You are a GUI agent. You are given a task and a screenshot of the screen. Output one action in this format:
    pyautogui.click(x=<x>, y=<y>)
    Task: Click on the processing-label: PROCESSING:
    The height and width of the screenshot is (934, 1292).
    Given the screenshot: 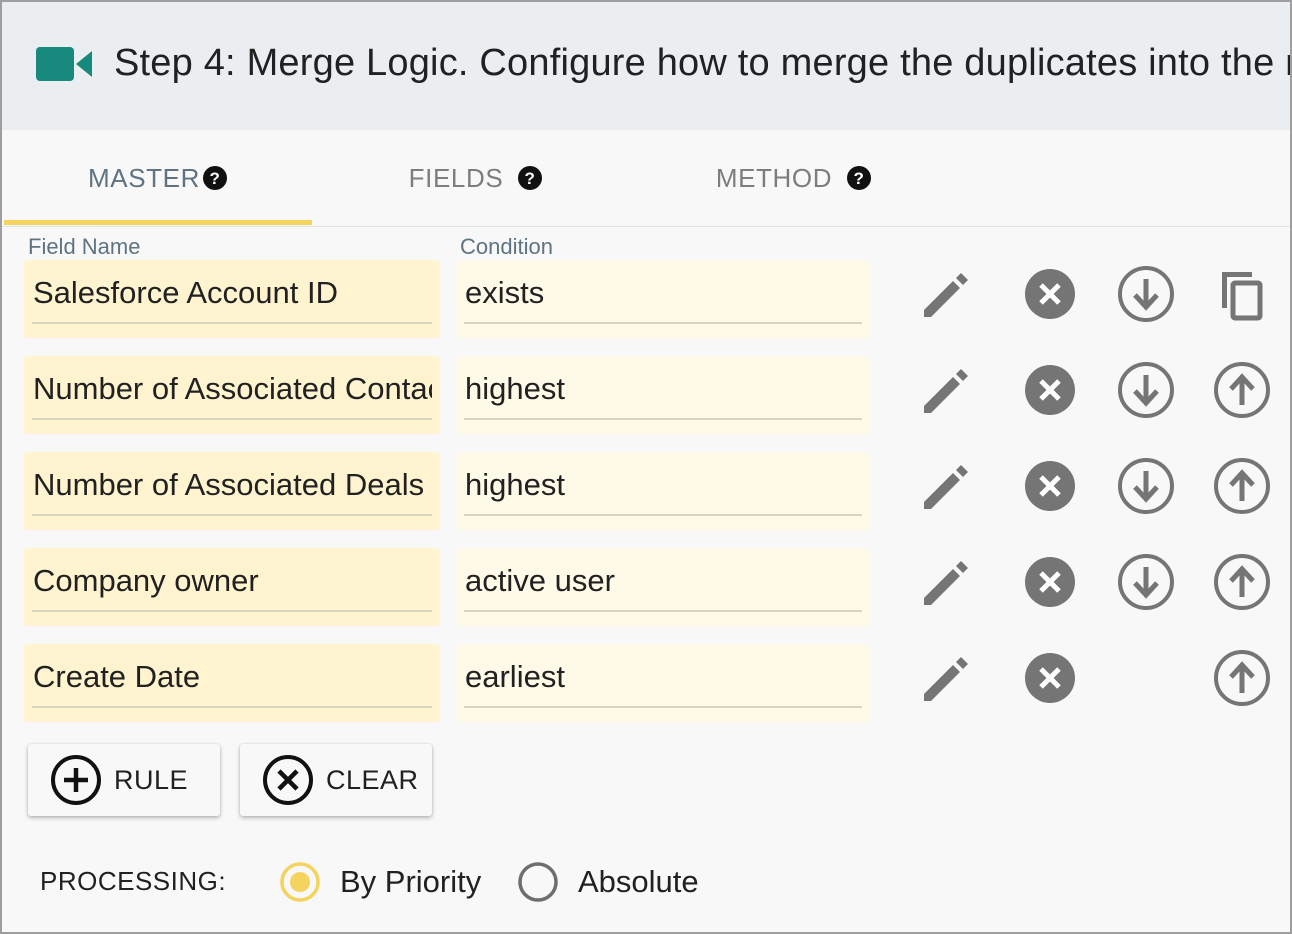 What is the action you would take?
    pyautogui.click(x=133, y=881)
    